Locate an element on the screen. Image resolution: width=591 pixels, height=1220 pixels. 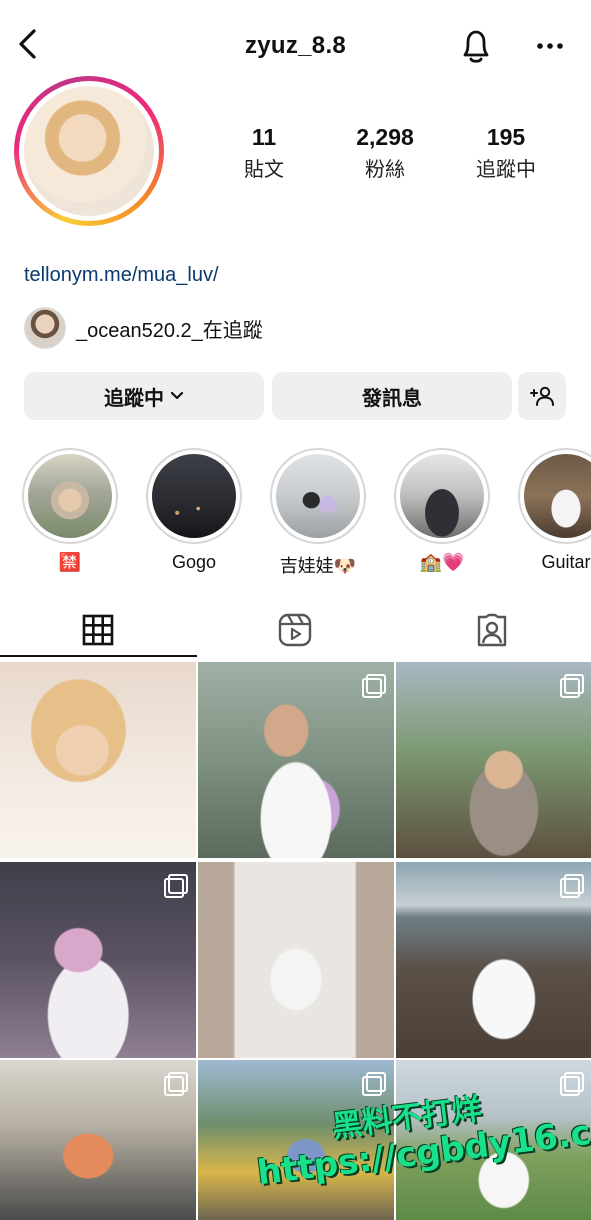
chevron-down-icon is located at coordinates (177, 395).